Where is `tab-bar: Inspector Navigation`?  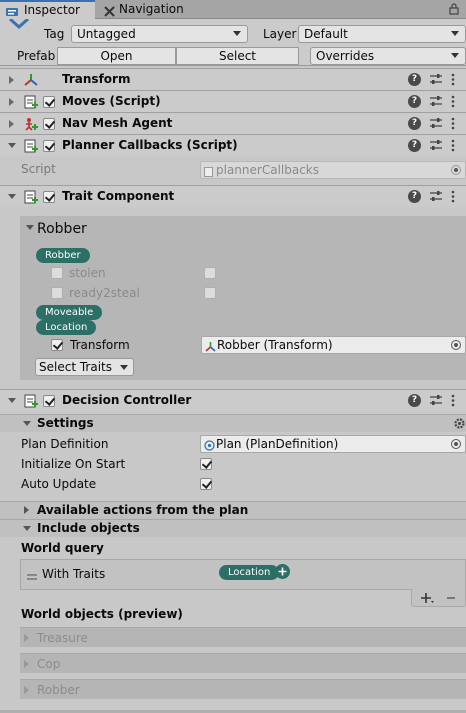
tab-bar: Inspector Navigation is located at coordinates (233, 9).